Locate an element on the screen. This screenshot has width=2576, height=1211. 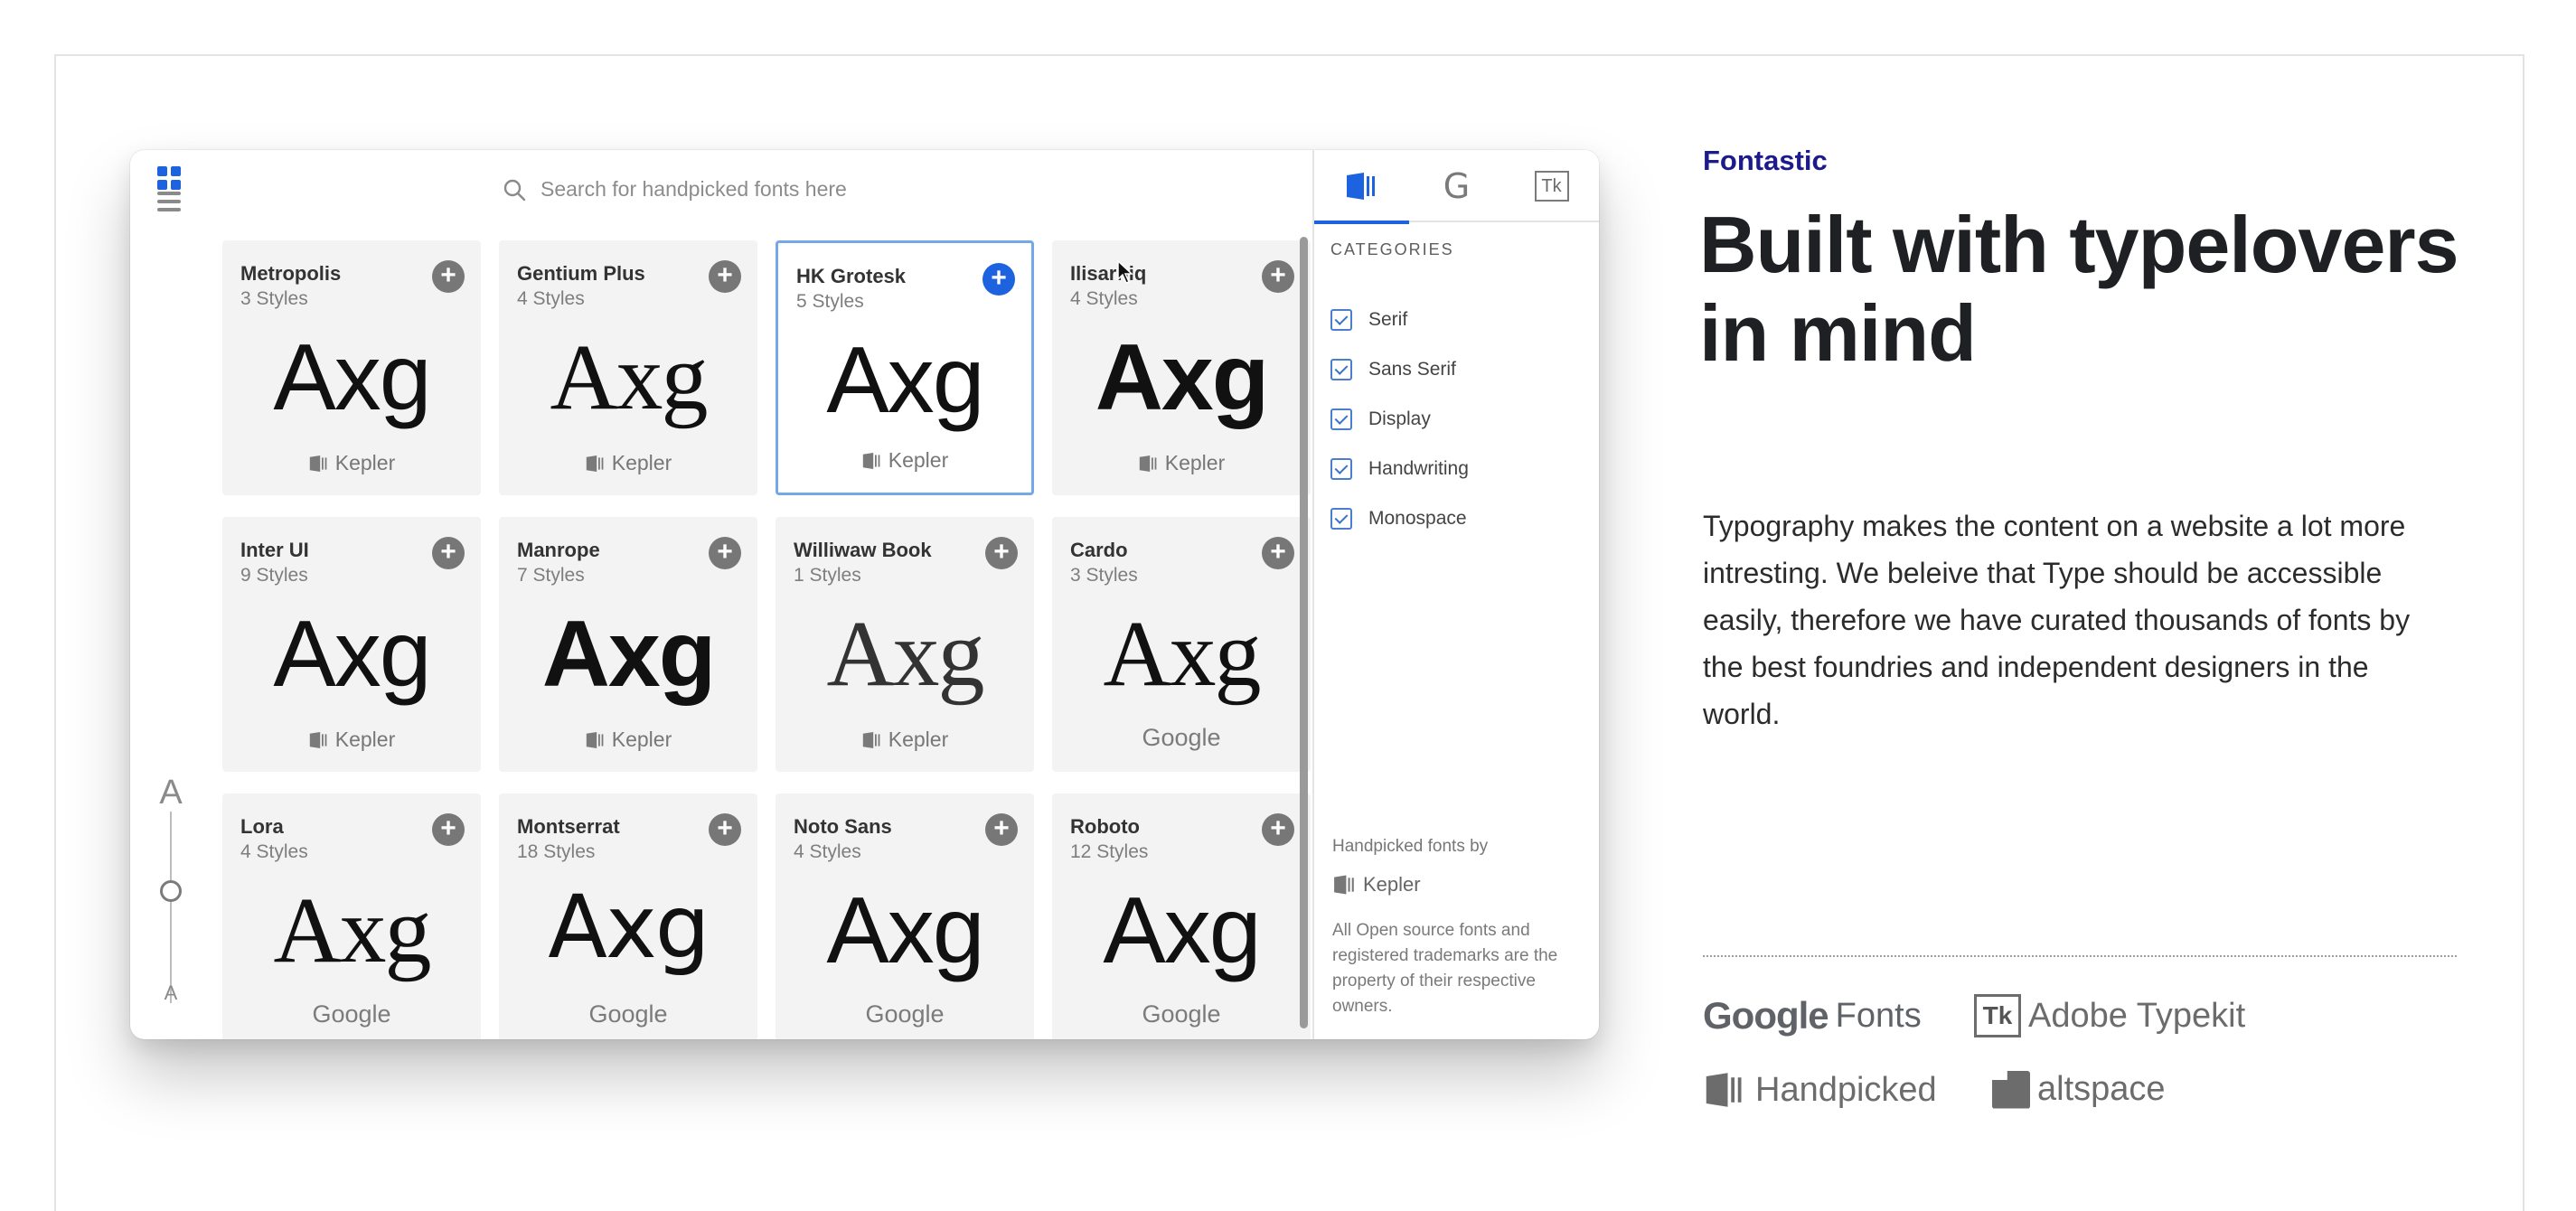
font-card: Inter UI 9 Styles + Axg Kepler is located at coordinates (352, 644).